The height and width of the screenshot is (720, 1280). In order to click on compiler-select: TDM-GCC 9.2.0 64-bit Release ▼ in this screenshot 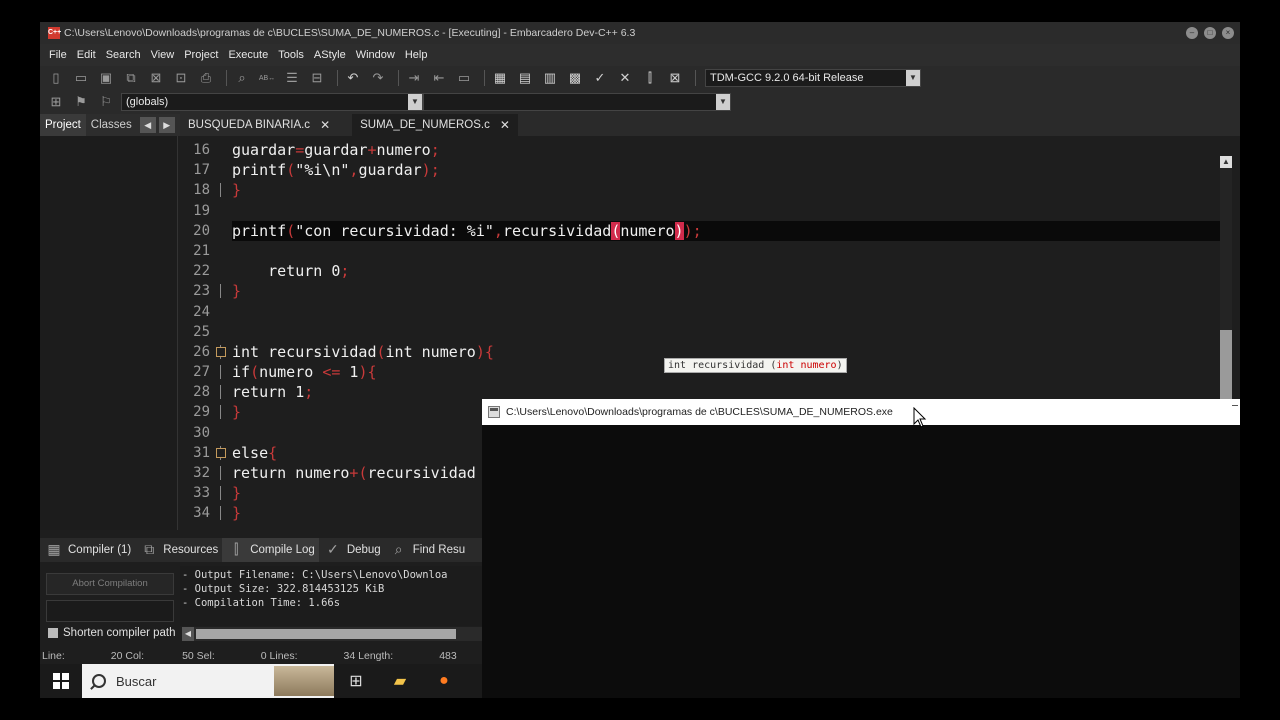, I will do `click(813, 78)`.